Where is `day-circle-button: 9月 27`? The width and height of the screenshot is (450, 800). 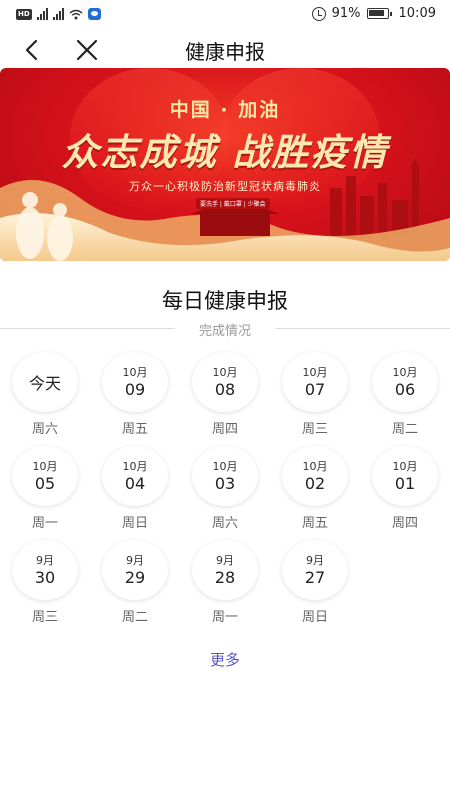
day-circle-button: 9月 27 is located at coordinates (315, 570).